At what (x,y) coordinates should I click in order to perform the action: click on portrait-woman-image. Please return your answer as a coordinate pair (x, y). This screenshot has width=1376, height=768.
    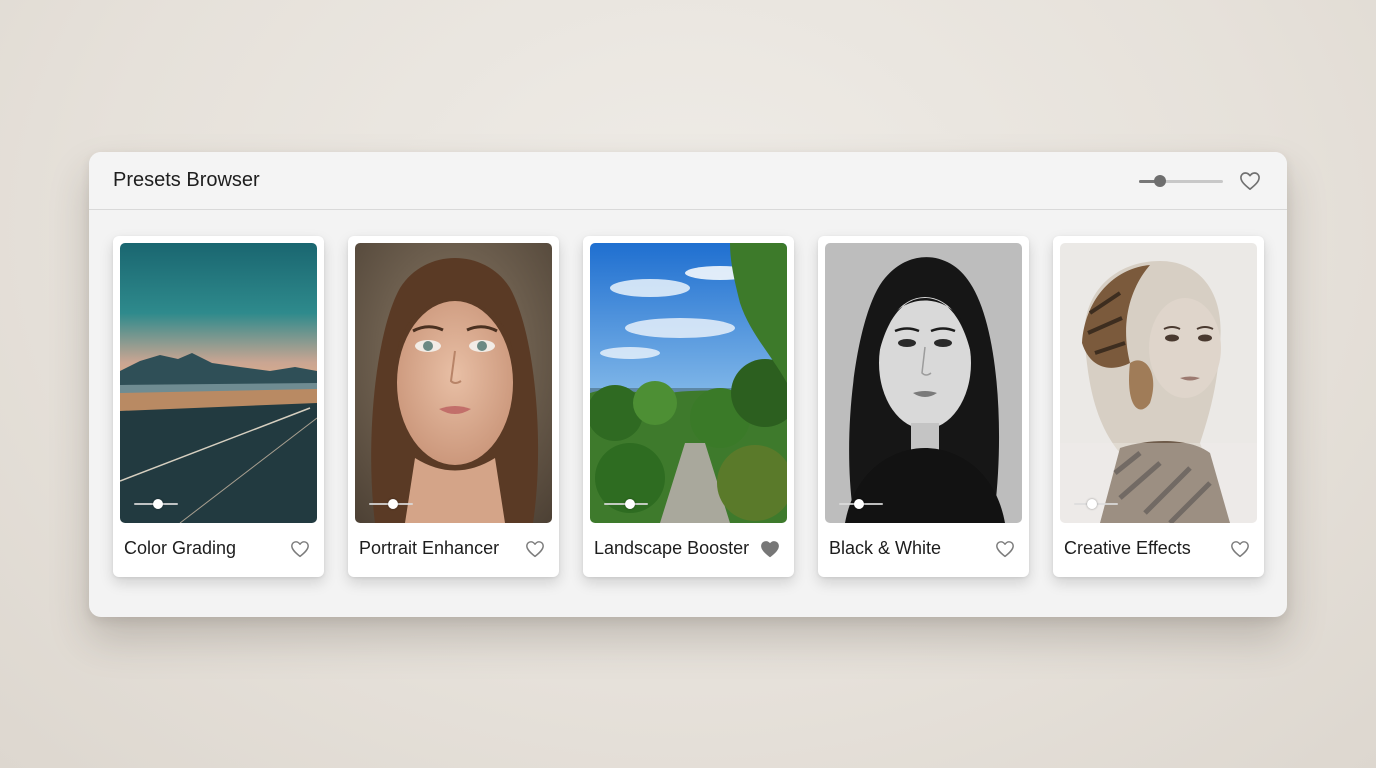
    Looking at the image, I should click on (453, 383).